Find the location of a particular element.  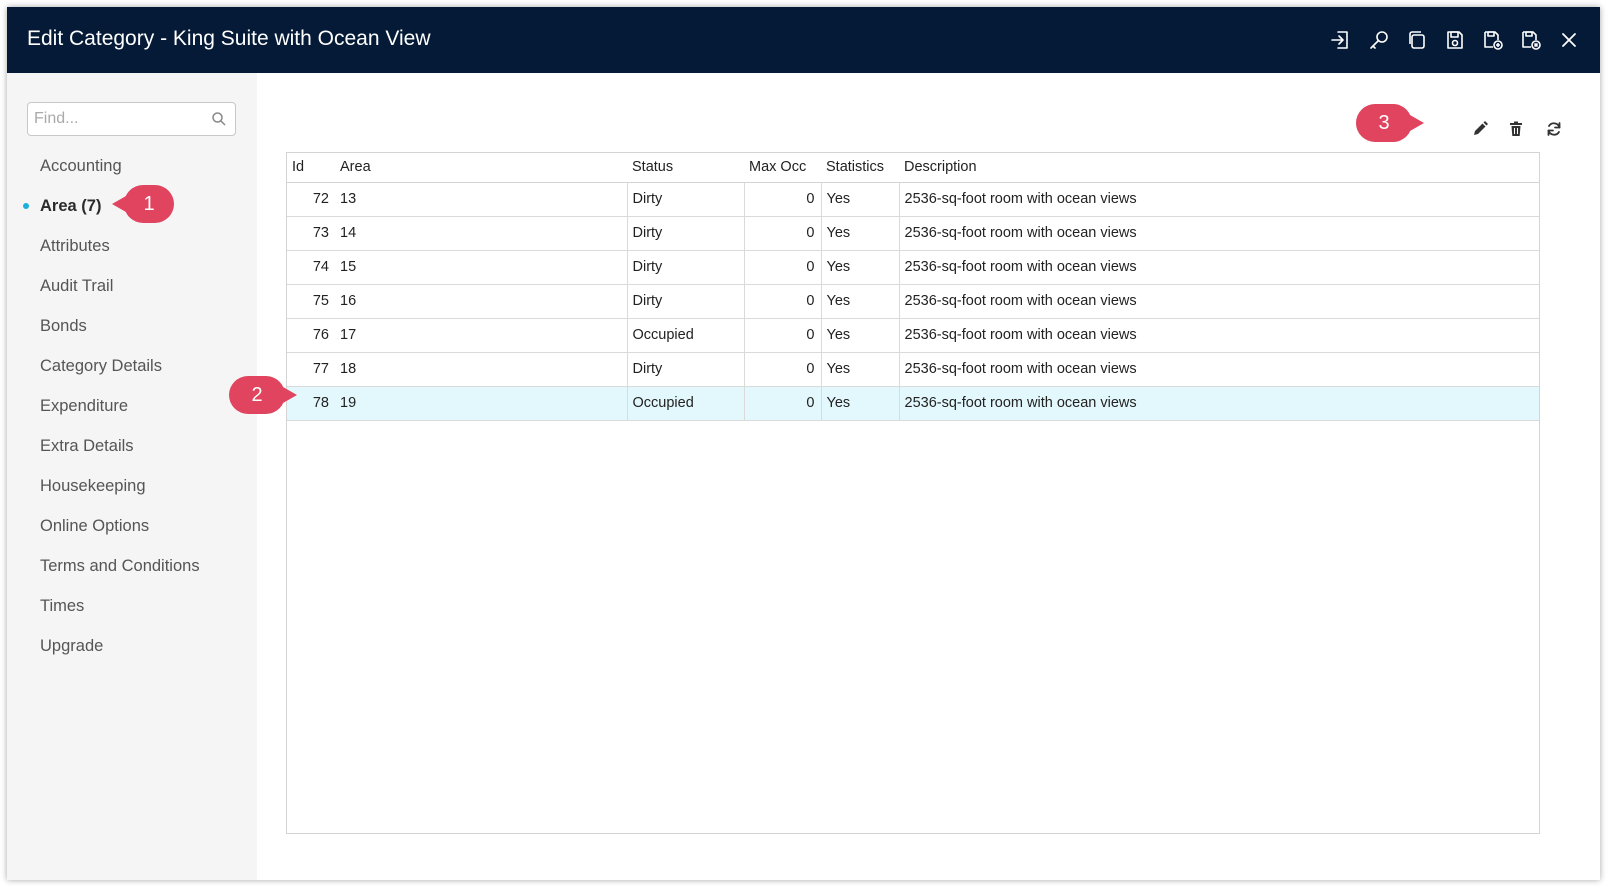

sidebar-item-label: Housekeeping is located at coordinates (93, 486).